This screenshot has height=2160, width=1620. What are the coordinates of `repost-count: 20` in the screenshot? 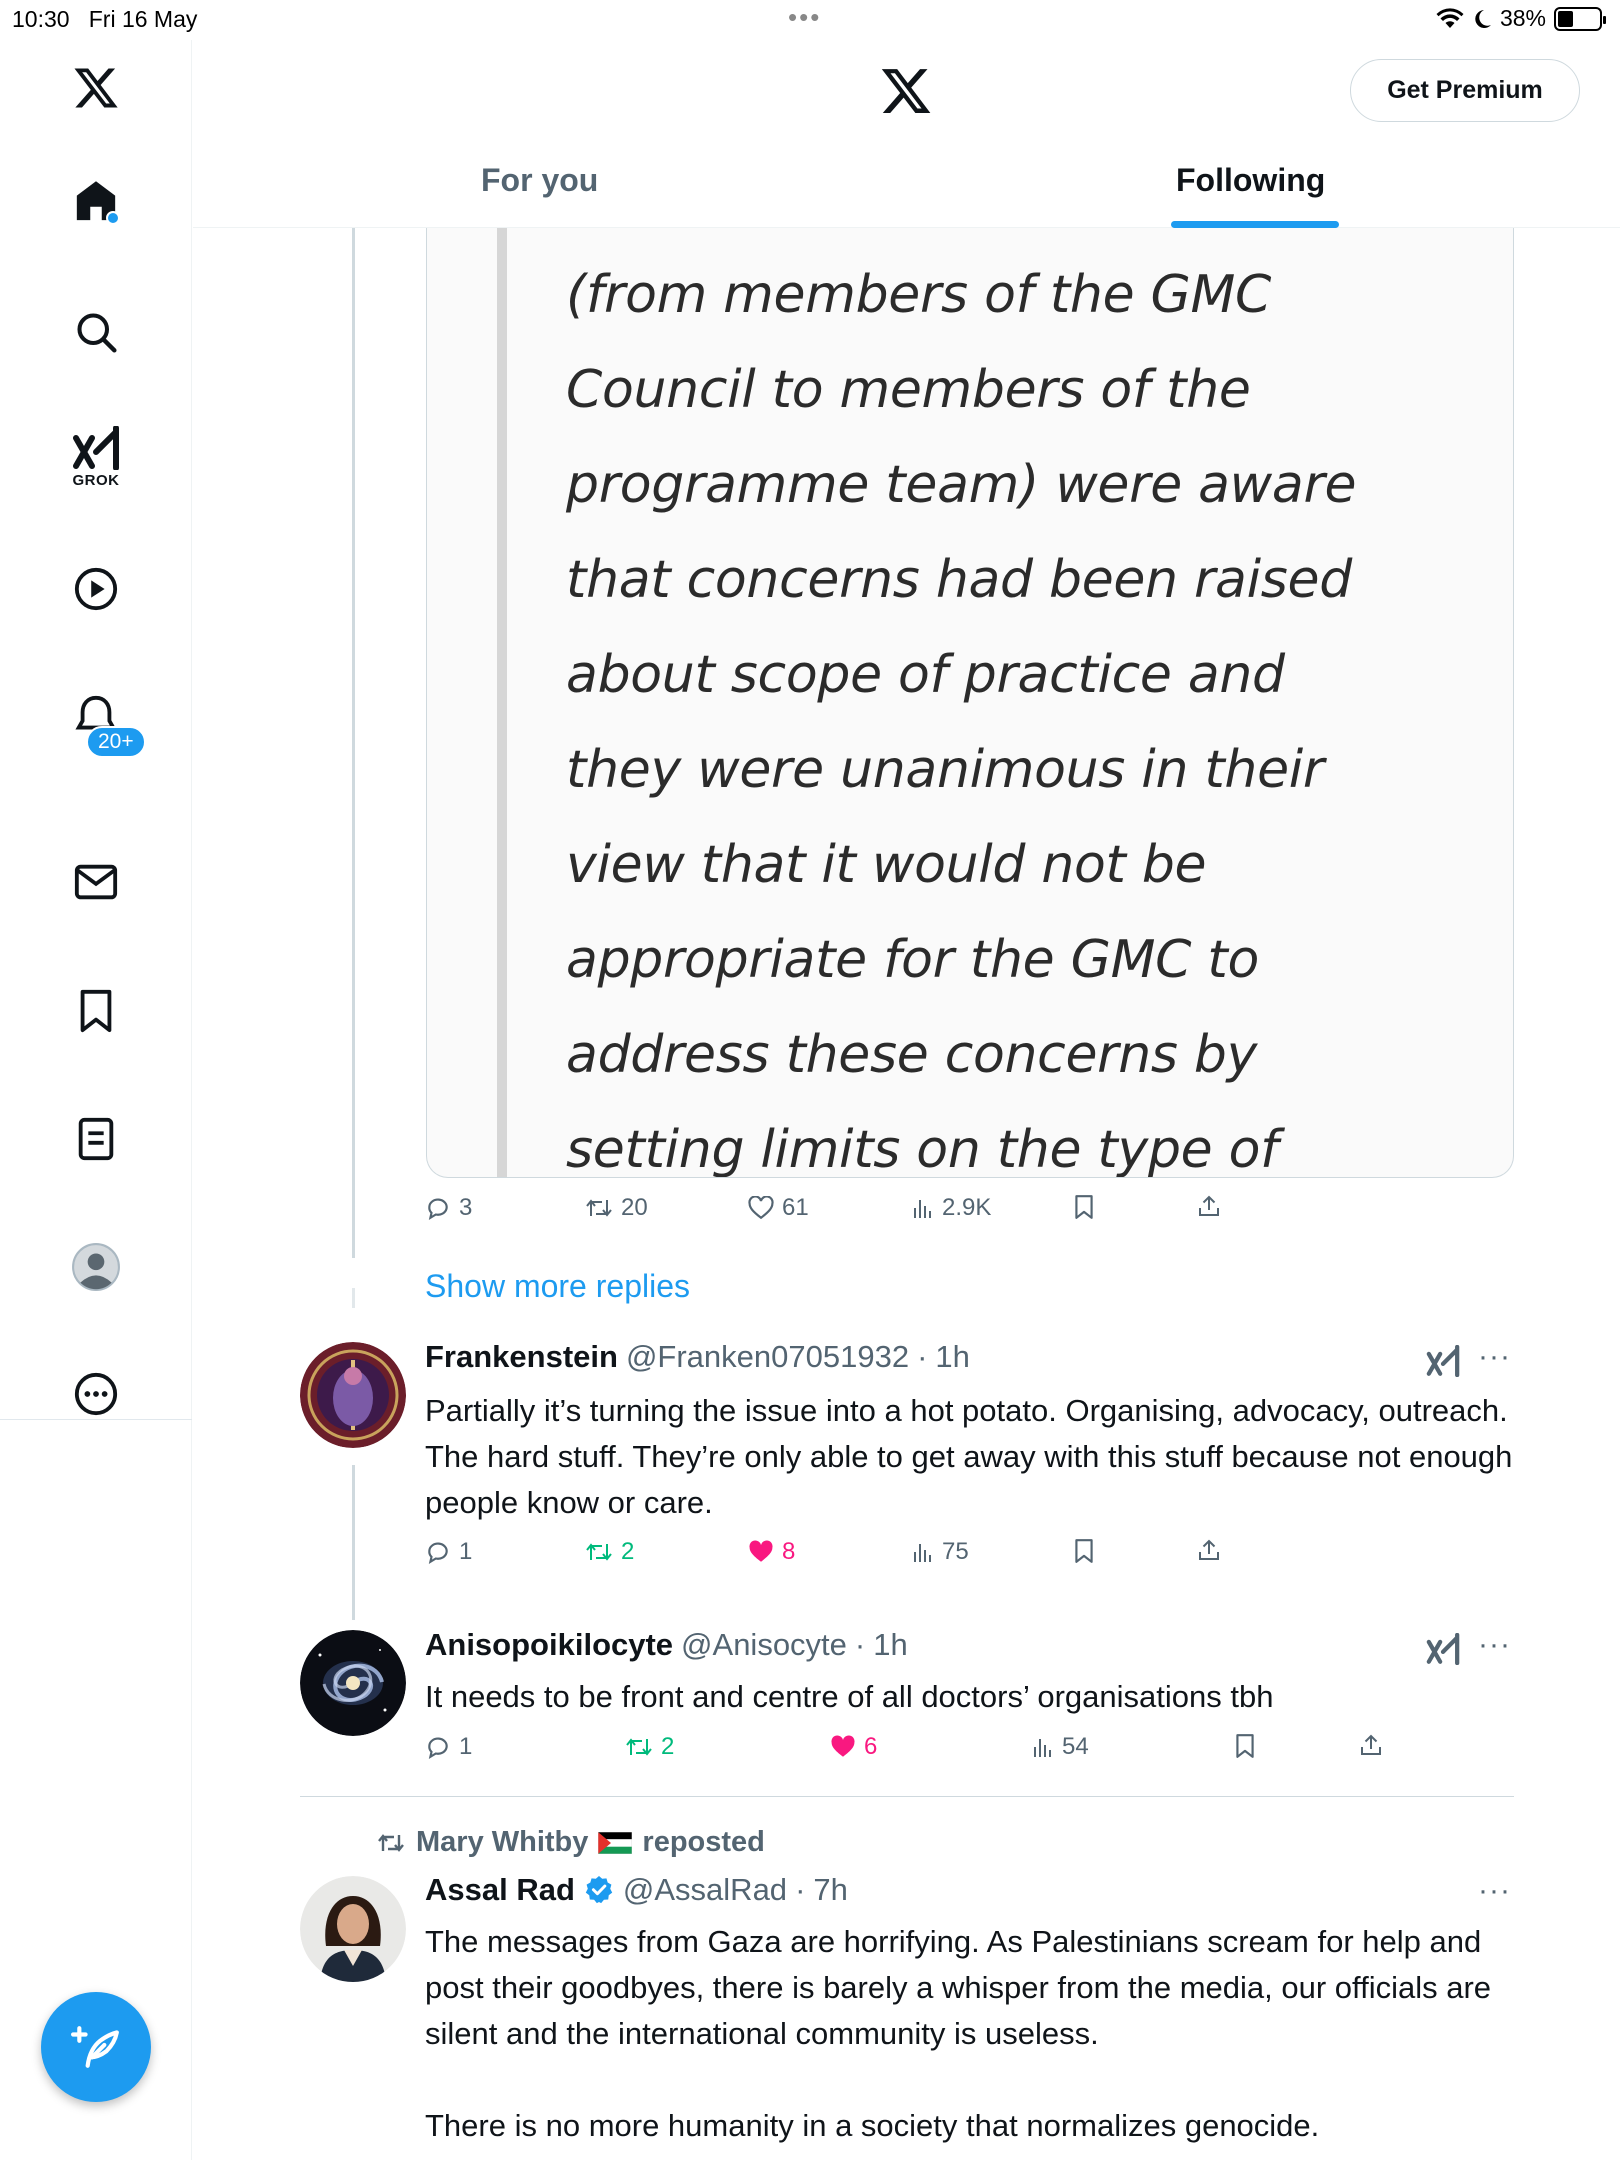 It's located at (634, 1207).